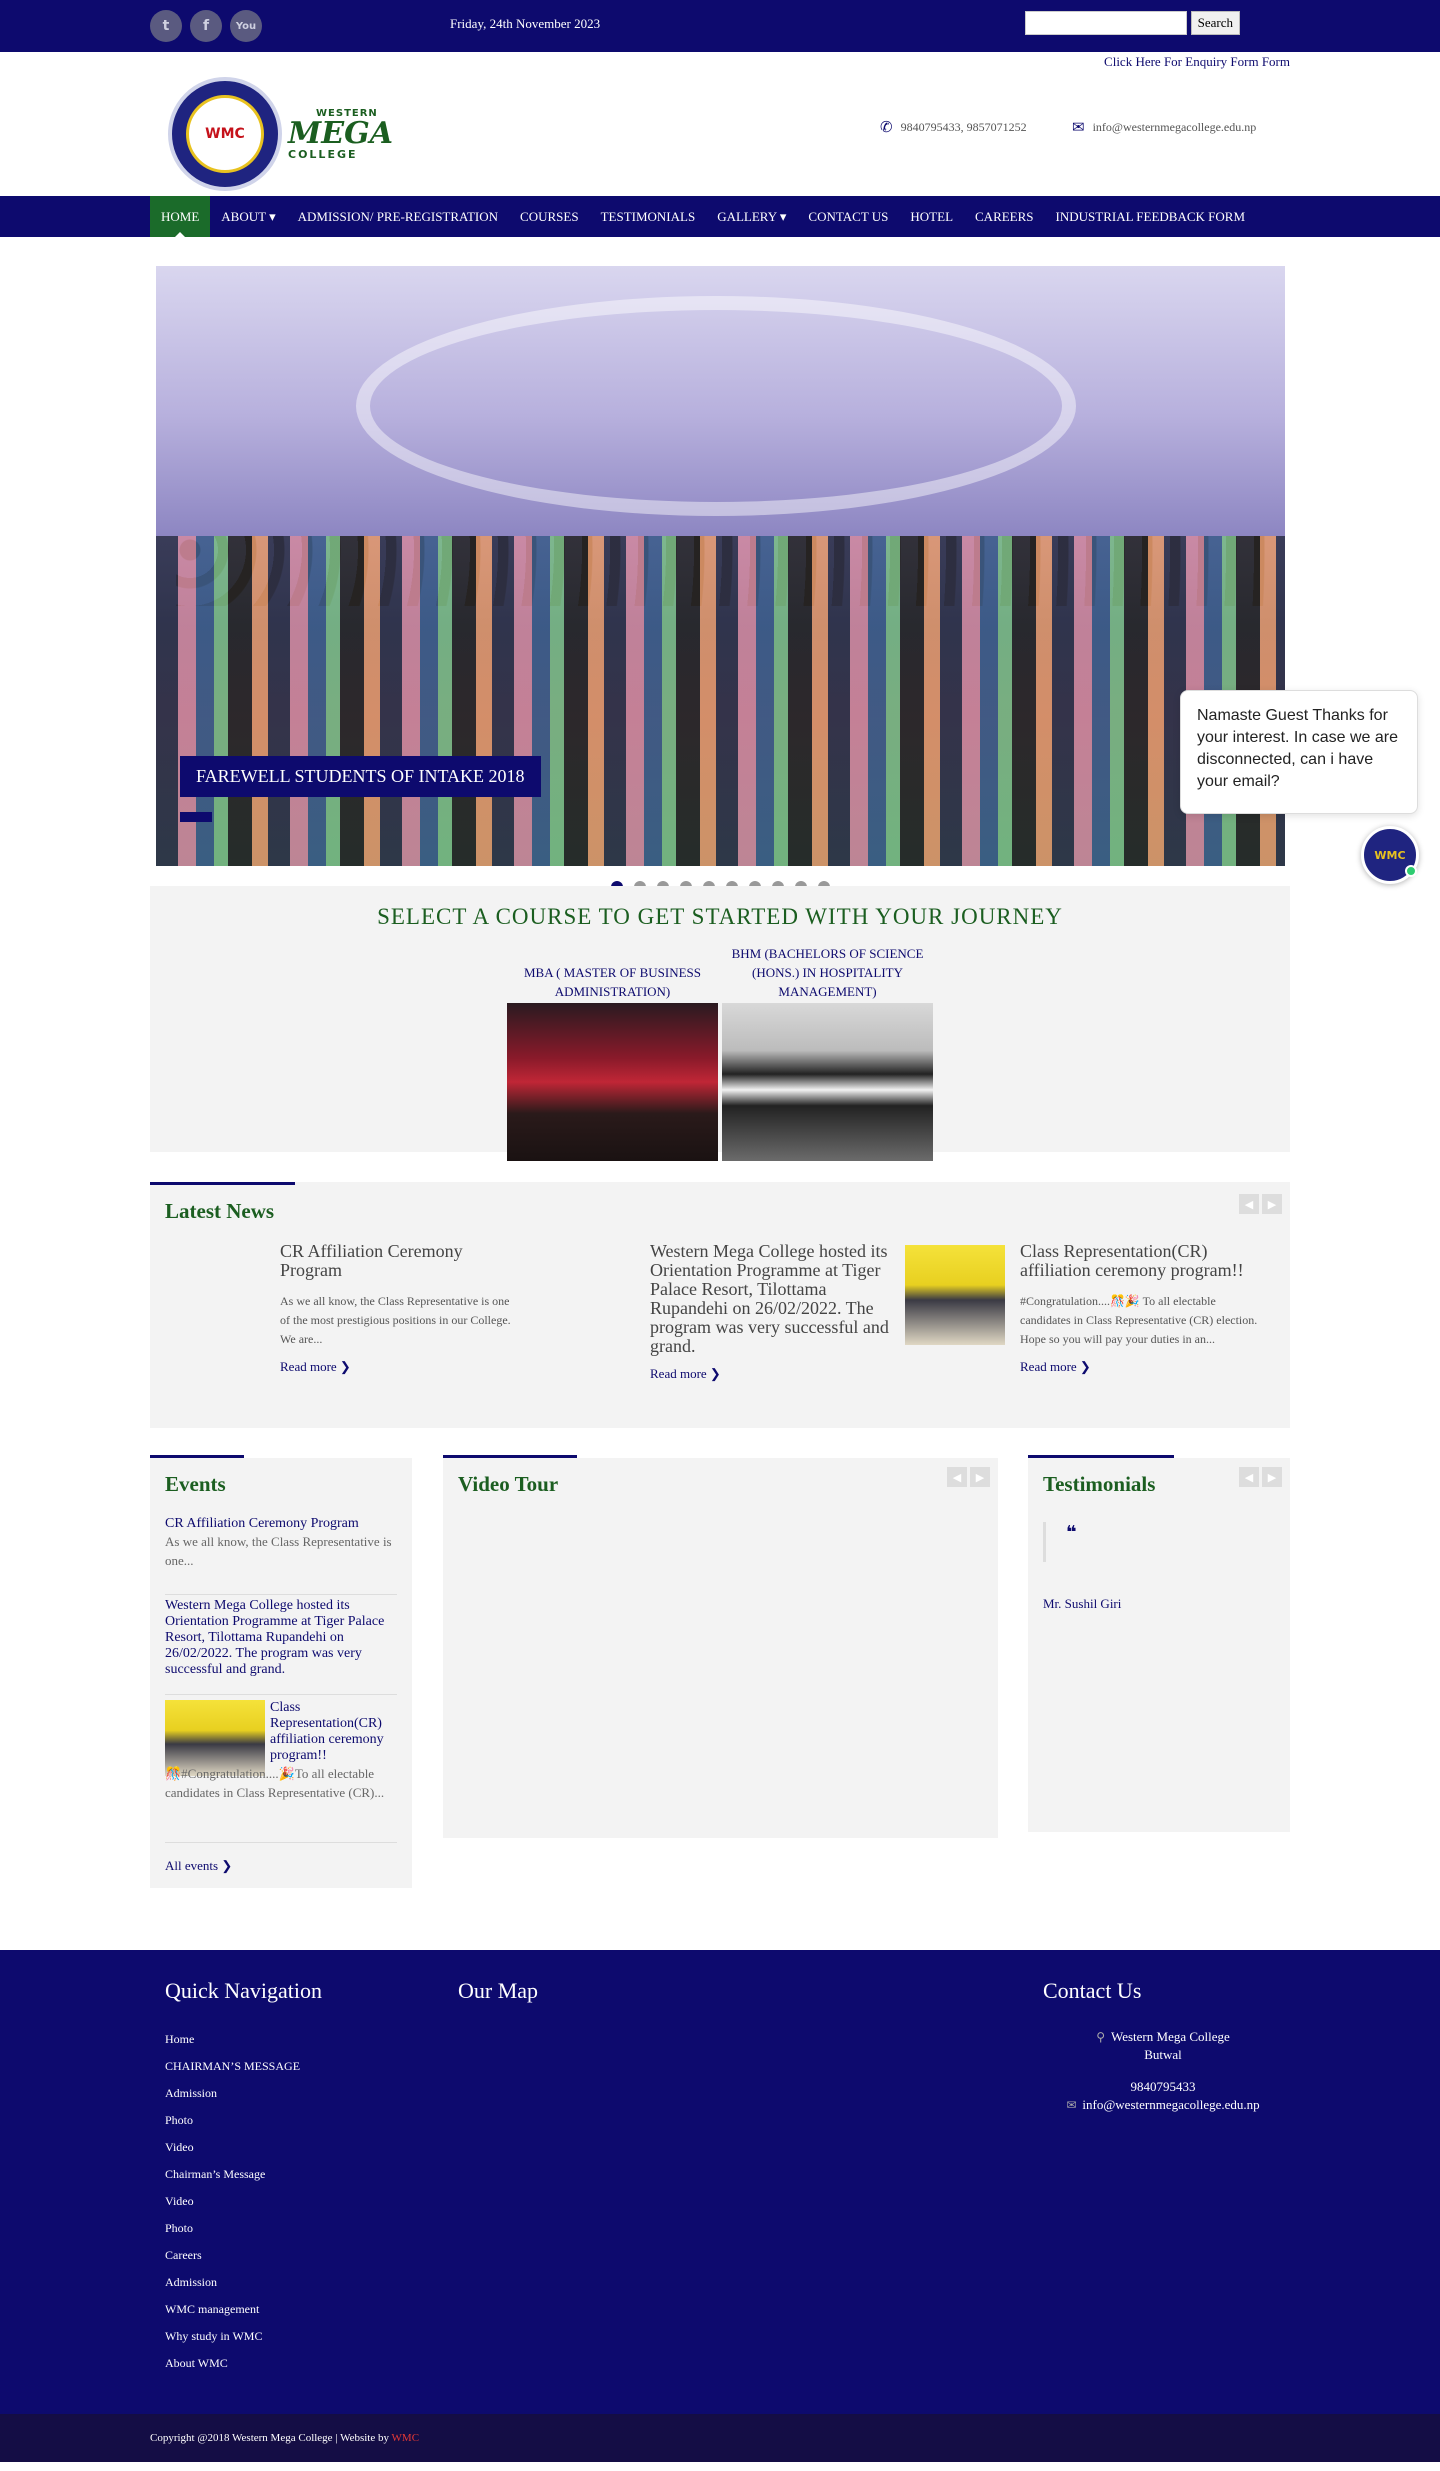  What do you see at coordinates (1004, 216) in the screenshot?
I see `nav-careers: CAREERS` at bounding box center [1004, 216].